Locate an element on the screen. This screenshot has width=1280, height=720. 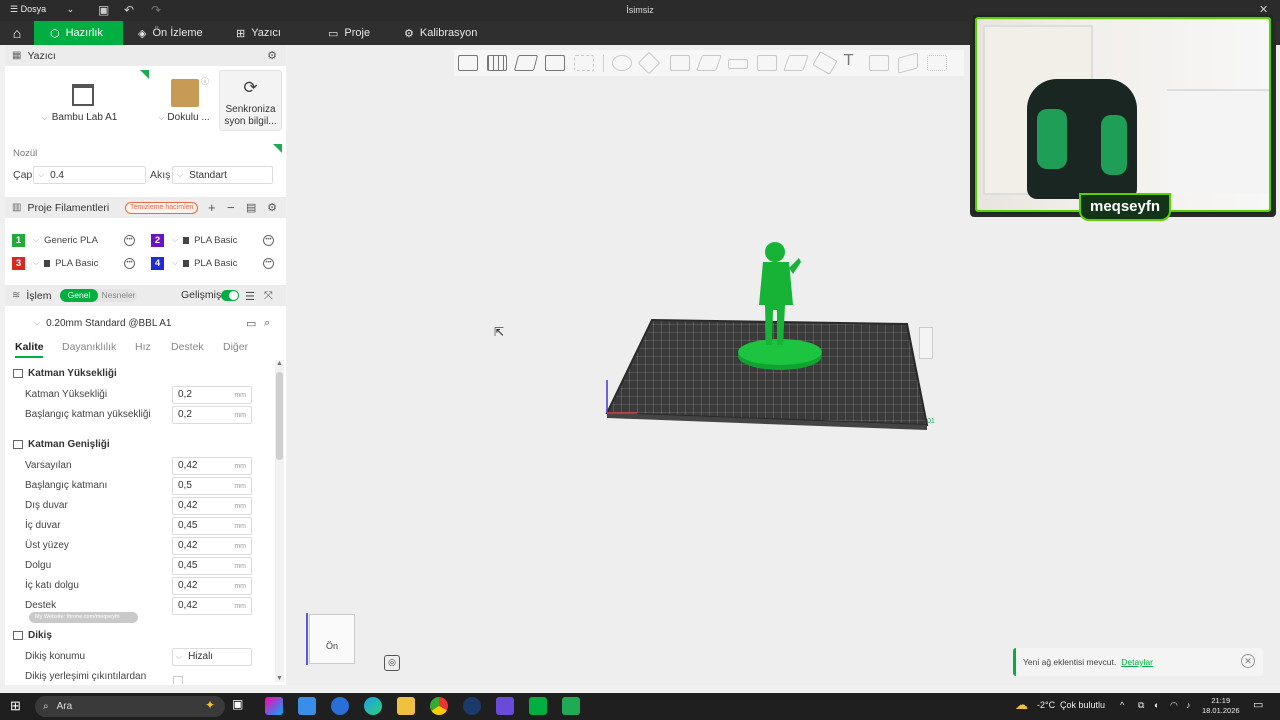
fit-view-icon: ◎ is located at coordinates (392, 663).